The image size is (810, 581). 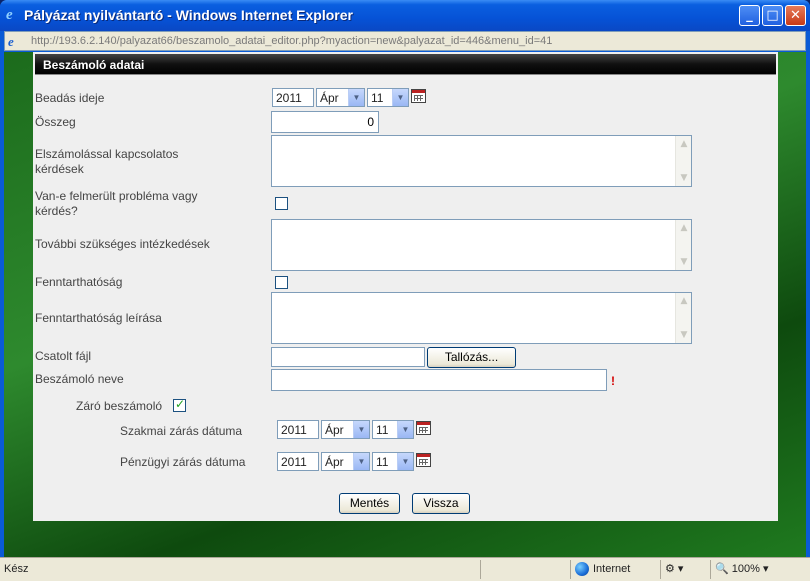 I want to click on beadas-year-field: 2011, so click(x=293, y=97).